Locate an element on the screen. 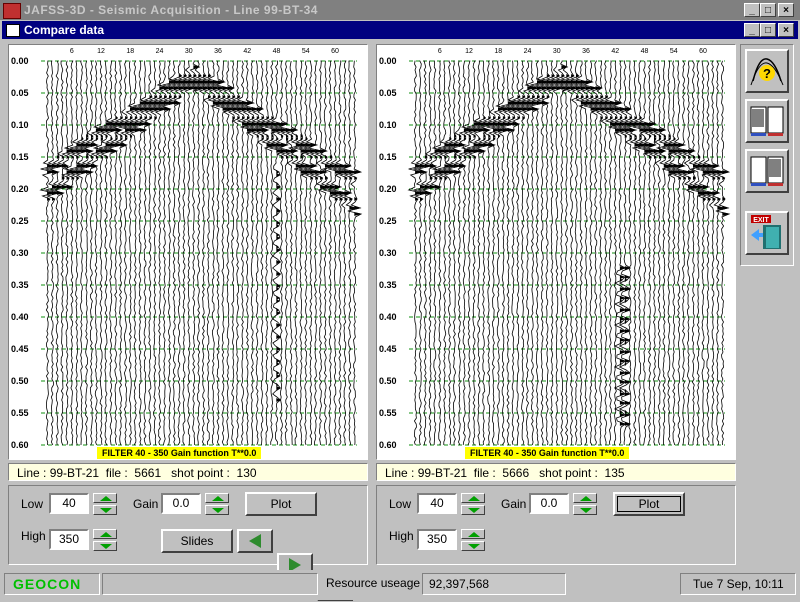 Image resolution: width=800 pixels, height=602 pixels. x-tick-label: 18 is located at coordinates (498, 51).